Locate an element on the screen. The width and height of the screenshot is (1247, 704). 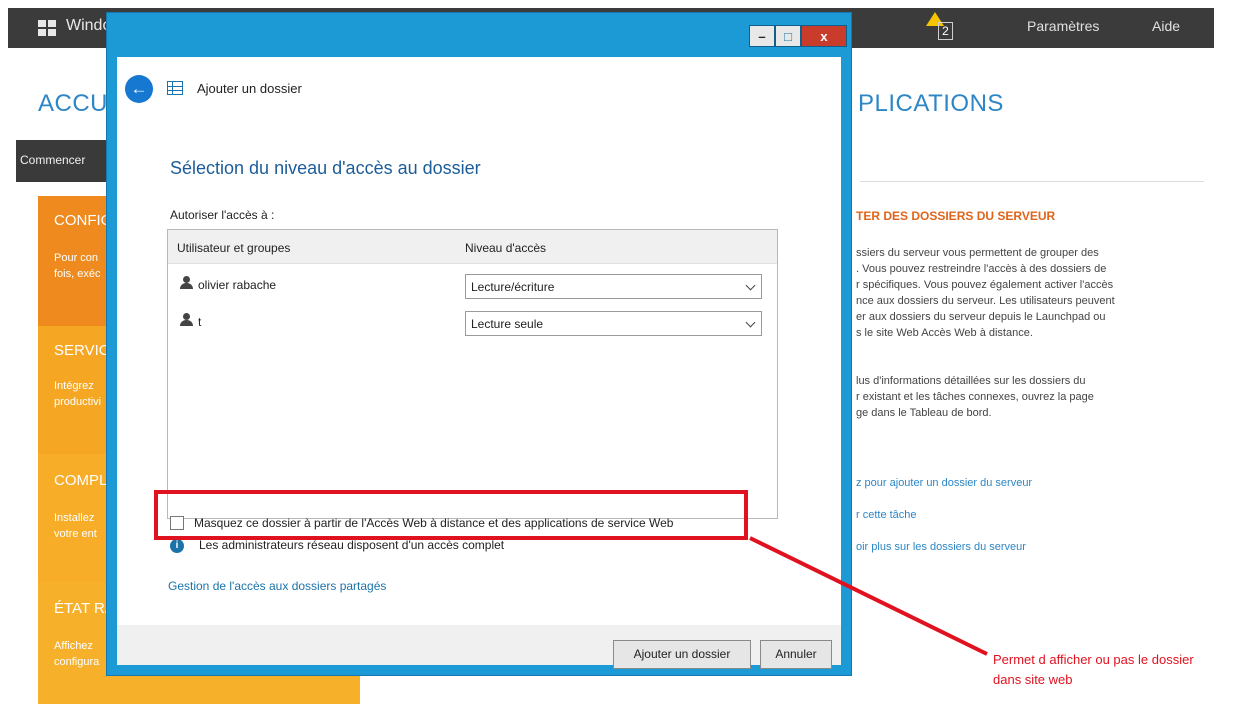
annotation-arrow-line is located at coordinates (868, 596).